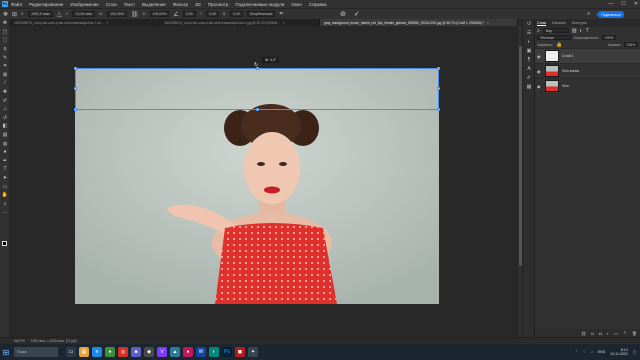  Describe the element at coordinates (616, 333) in the screenshot. I see `new-group-icon: ▭` at that location.